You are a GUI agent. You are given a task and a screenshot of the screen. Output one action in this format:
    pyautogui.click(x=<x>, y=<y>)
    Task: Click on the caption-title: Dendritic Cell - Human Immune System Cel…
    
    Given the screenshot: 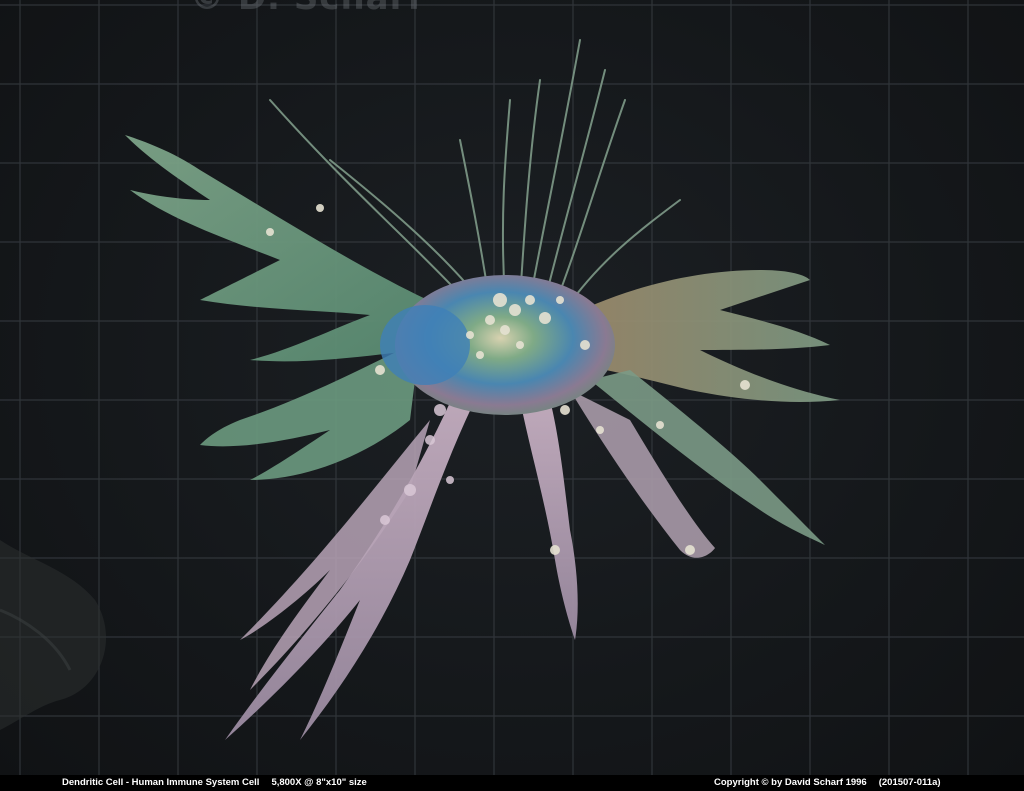 What is the action you would take?
    pyautogui.click(x=161, y=782)
    